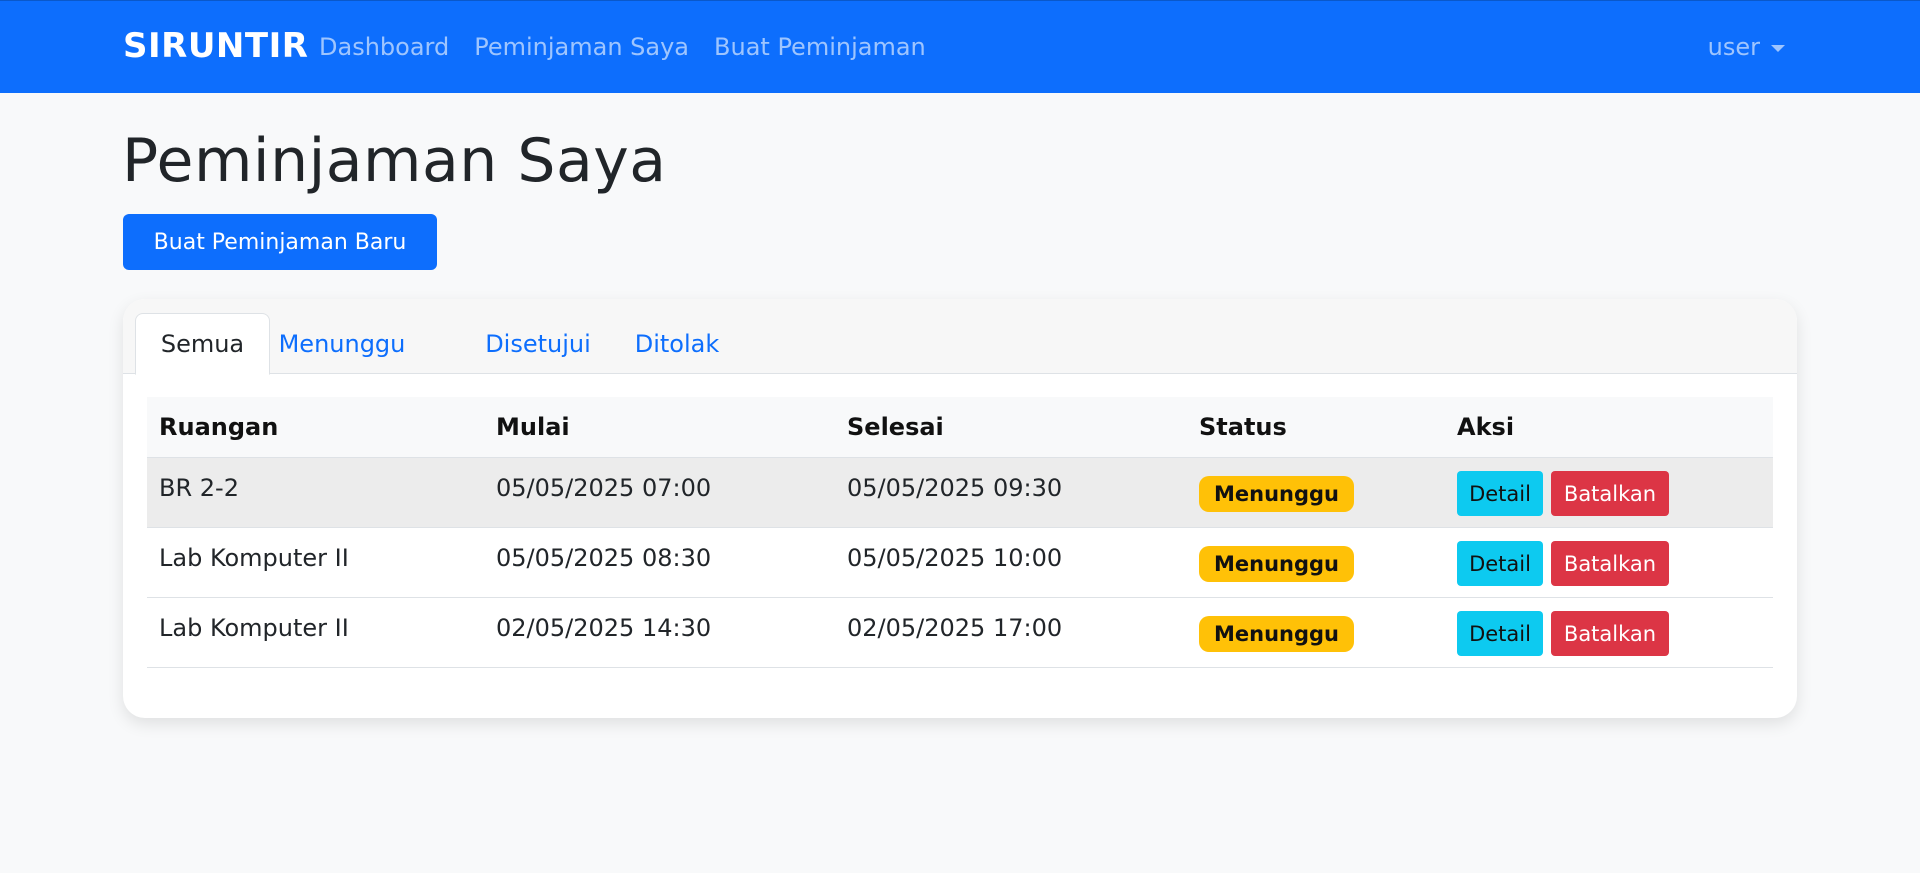  I want to click on column-header-mulai: Mulai, so click(533, 427).